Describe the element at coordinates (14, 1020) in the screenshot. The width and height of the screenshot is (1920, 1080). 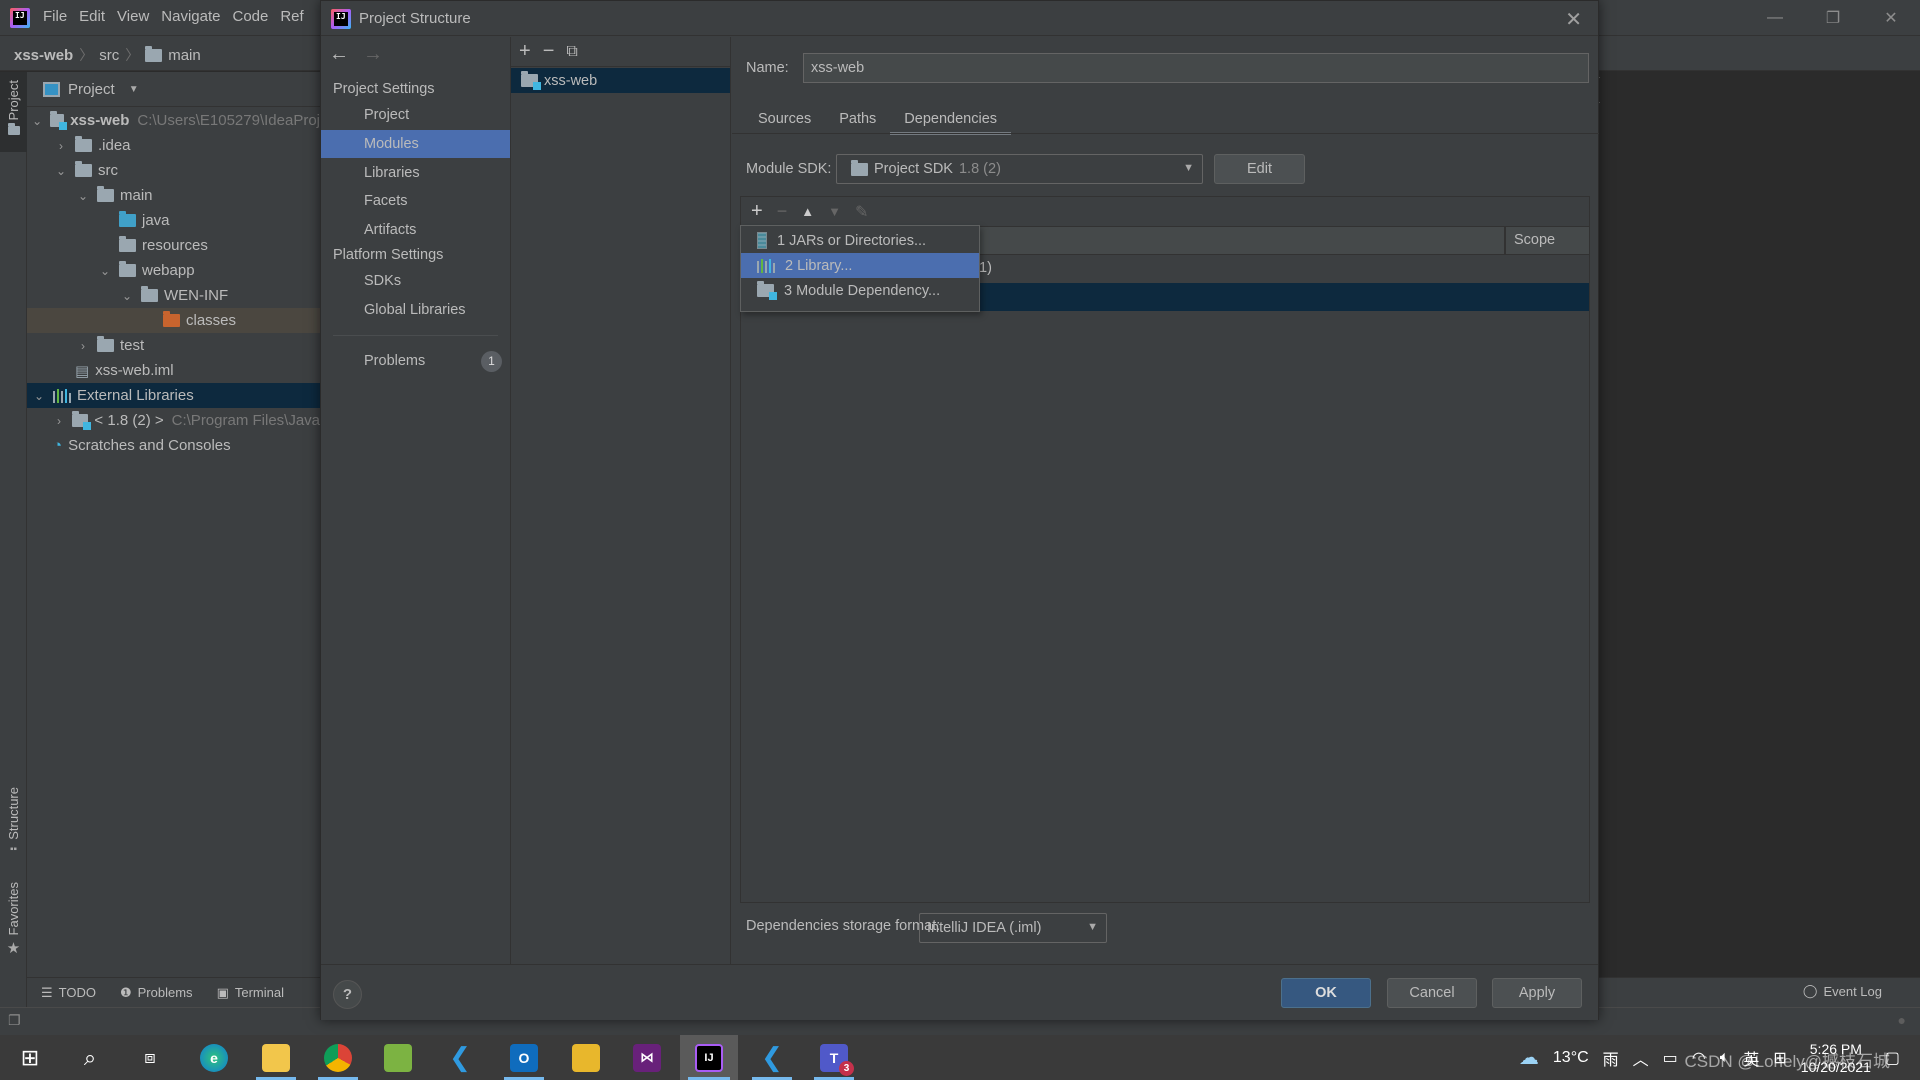
I see `toggle-tool-windows-icon: ❐` at that location.